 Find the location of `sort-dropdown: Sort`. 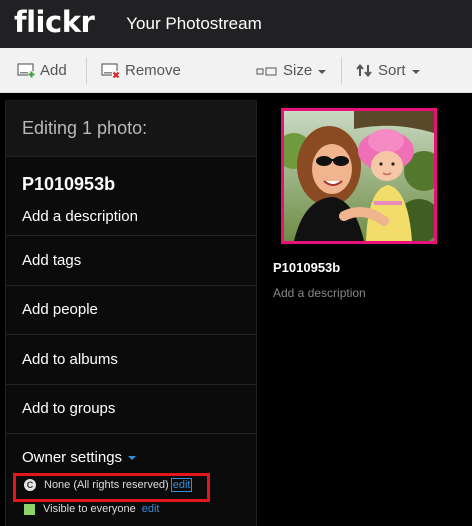

sort-dropdown: Sort is located at coordinates (388, 70).